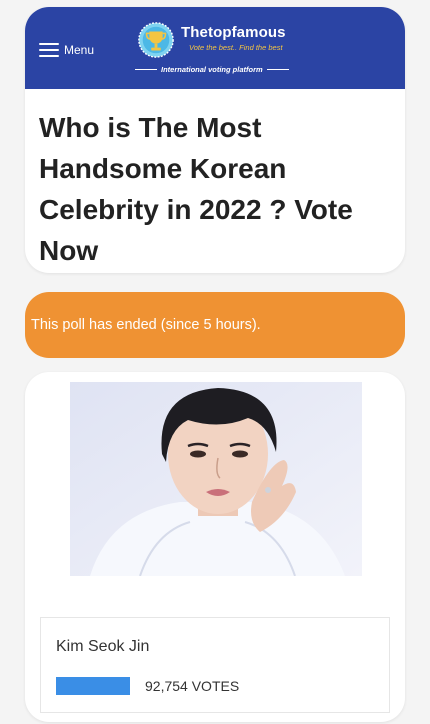  Describe the element at coordinates (215, 665) in the screenshot. I see `candidate-info: Kim Seok Jin 92,754 VOTES` at that location.